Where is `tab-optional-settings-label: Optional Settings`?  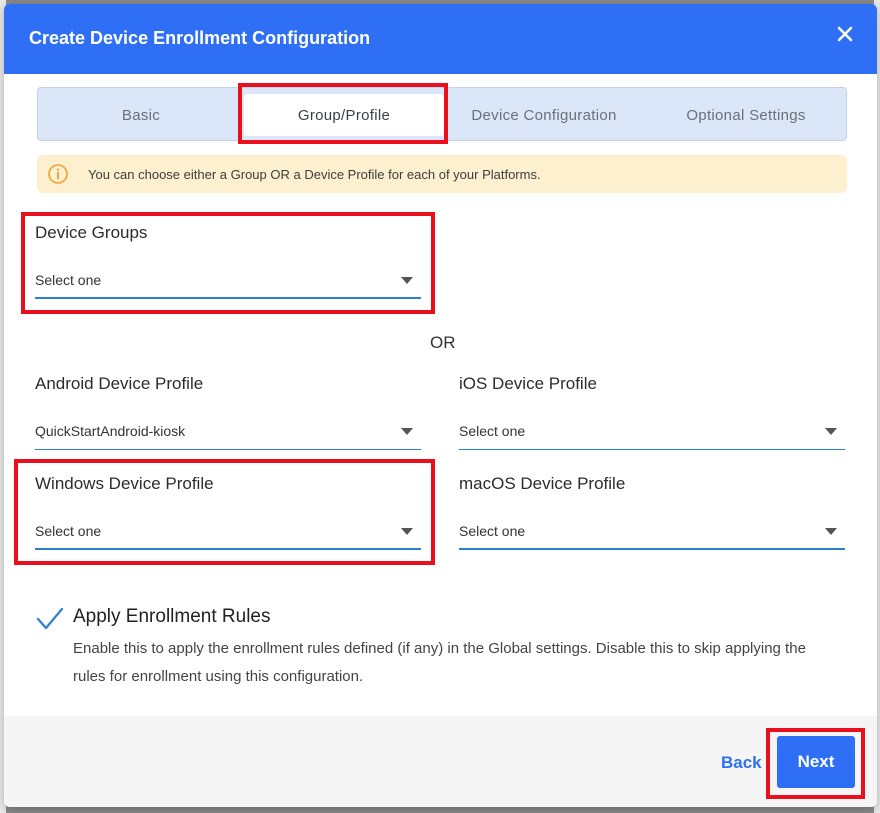 tab-optional-settings-label: Optional Settings is located at coordinates (746, 115).